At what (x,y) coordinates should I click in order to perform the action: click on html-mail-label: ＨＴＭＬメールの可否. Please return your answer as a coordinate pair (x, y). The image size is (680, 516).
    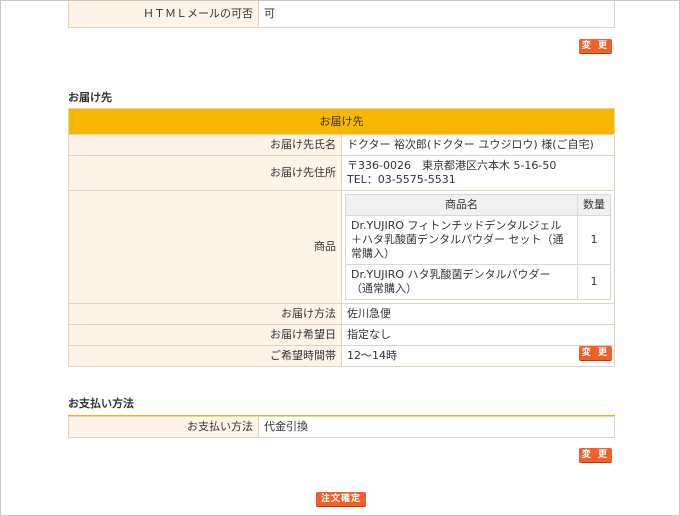
    Looking at the image, I should click on (163, 14).